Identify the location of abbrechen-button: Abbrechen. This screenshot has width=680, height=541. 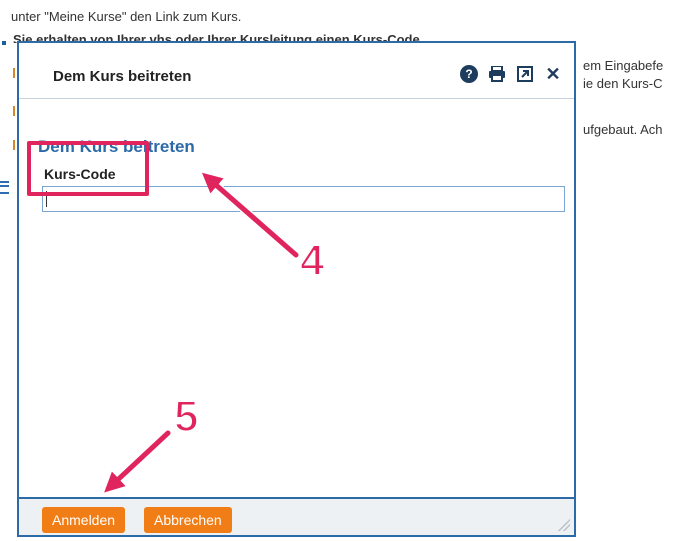
(188, 520).